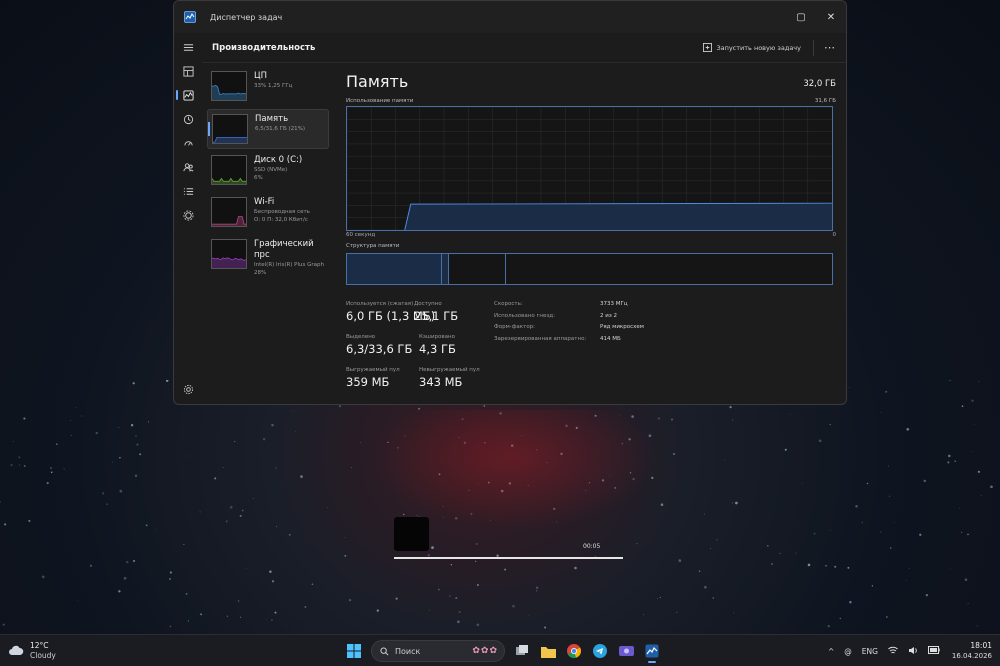 The height and width of the screenshot is (666, 1000). Describe the element at coordinates (278, 170) in the screenshot. I see `perf-item-detail: SSD (NVMe)` at that location.